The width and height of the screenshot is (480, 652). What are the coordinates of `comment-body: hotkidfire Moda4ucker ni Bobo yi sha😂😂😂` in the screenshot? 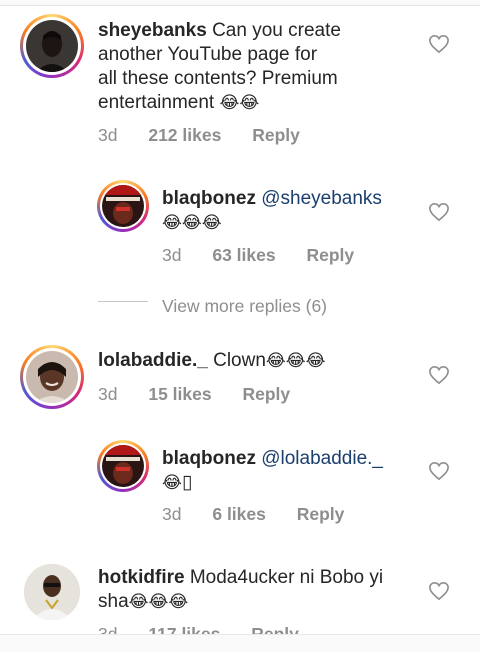 It's located at (258, 590).